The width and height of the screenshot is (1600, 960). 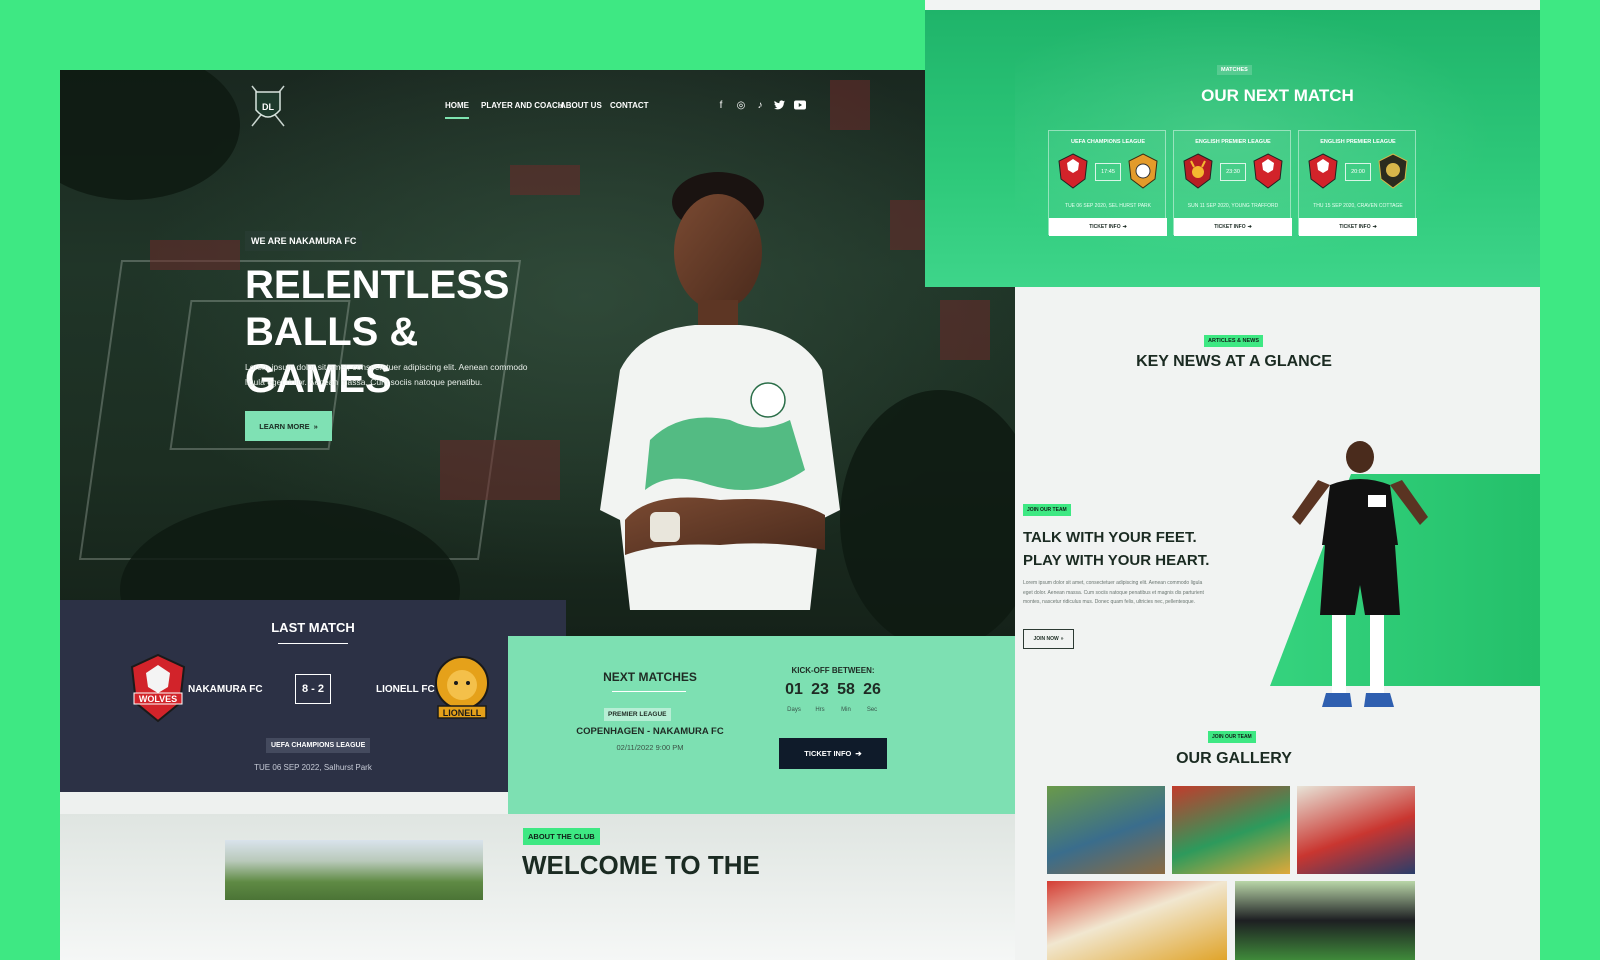 What do you see at coordinates (1198, 171) in the screenshot?
I see `devils-logo-icon` at bounding box center [1198, 171].